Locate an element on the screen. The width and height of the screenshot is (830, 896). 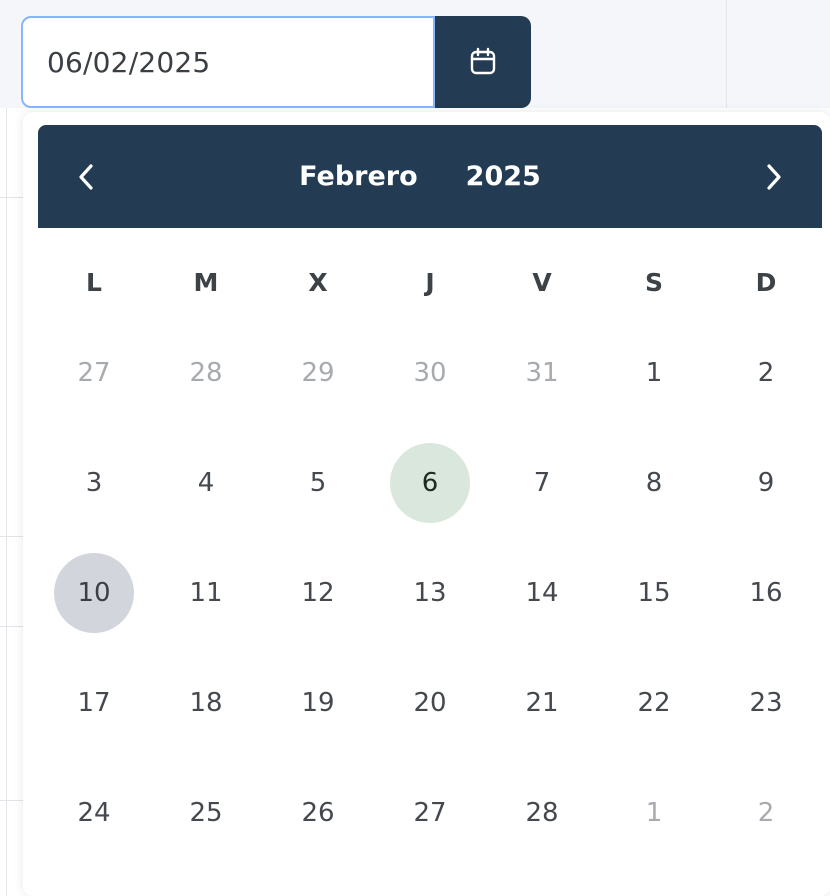
day-number: 25 is located at coordinates (206, 813).